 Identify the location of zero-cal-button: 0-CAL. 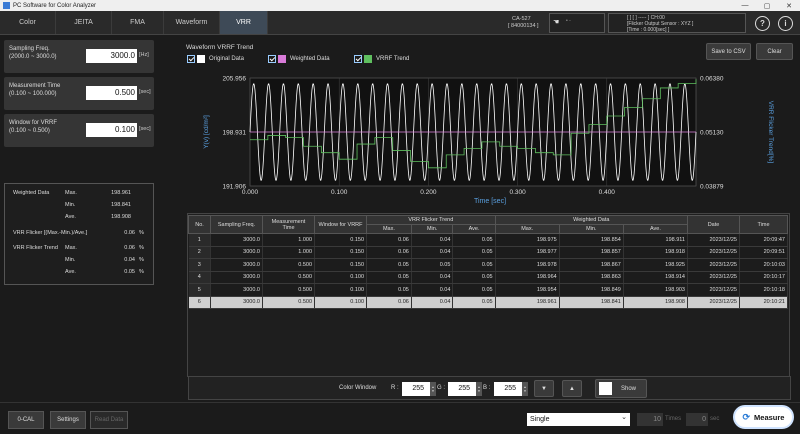
(26, 420).